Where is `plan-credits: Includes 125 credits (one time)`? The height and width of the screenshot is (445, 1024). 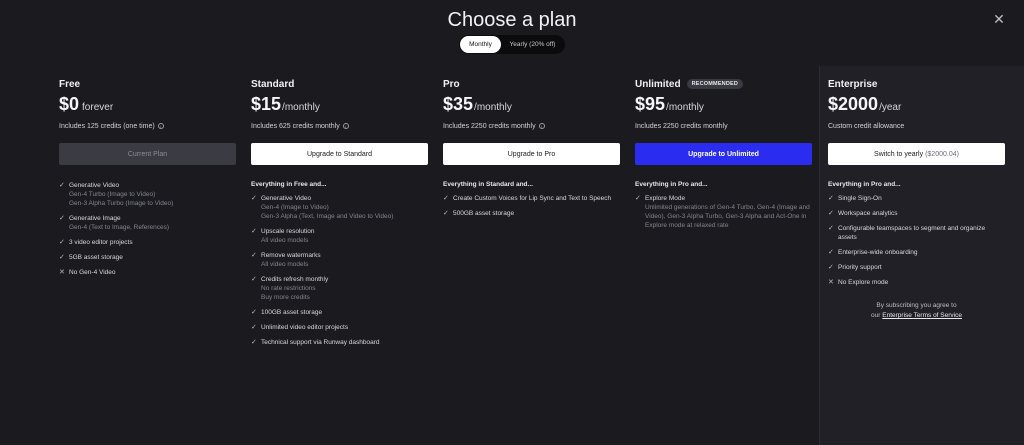
plan-credits: Includes 125 credits (one time) is located at coordinates (107, 126).